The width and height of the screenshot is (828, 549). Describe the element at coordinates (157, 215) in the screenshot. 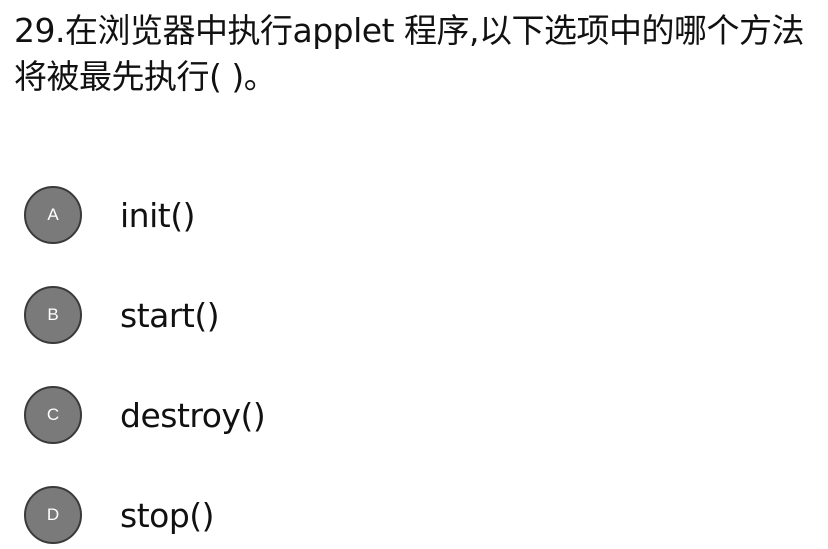

I see `option-a-text: init()` at that location.